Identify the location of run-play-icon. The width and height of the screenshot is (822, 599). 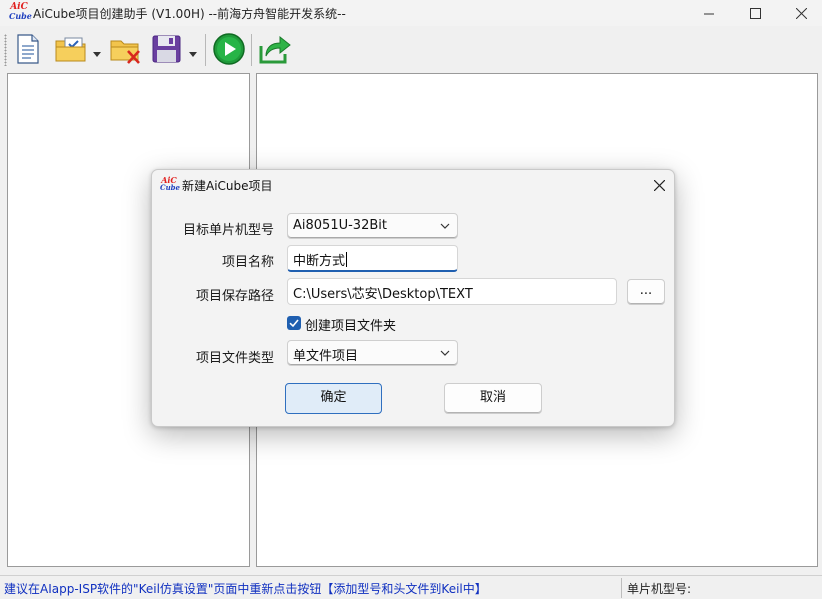
(229, 49).